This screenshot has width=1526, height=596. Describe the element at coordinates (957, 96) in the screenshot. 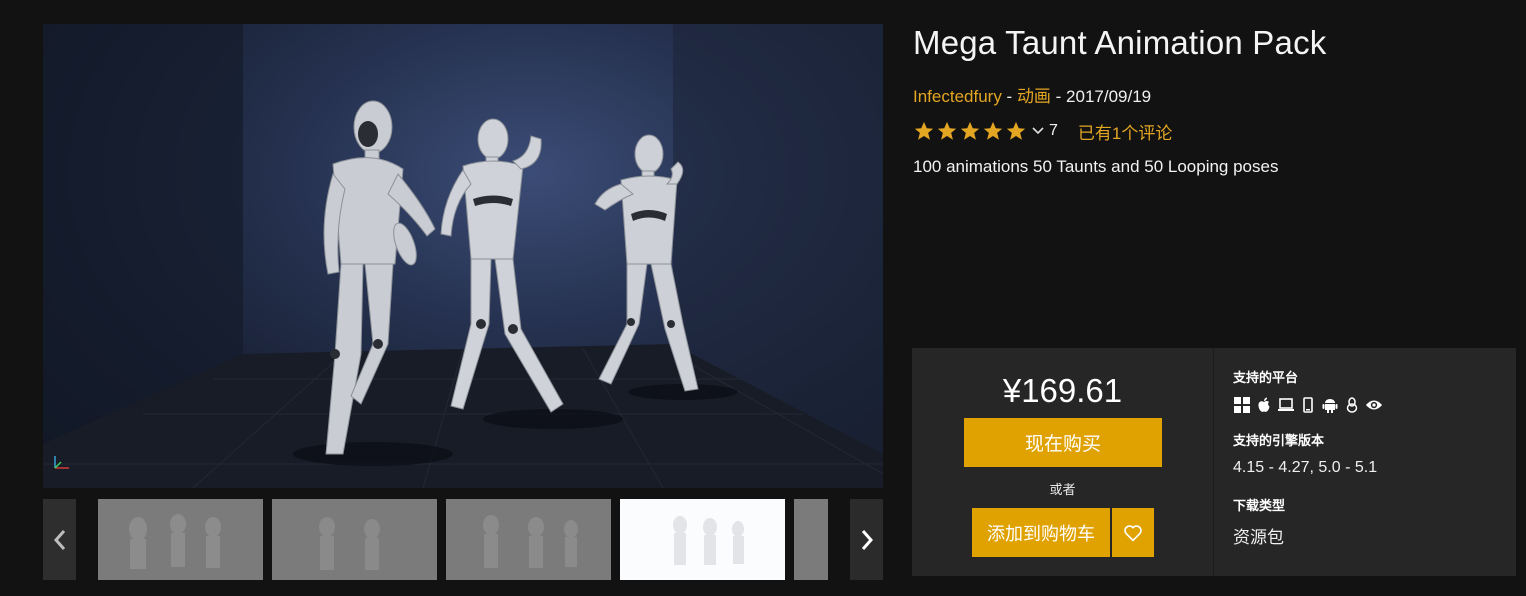

I see `author-link: Infectedfury` at that location.